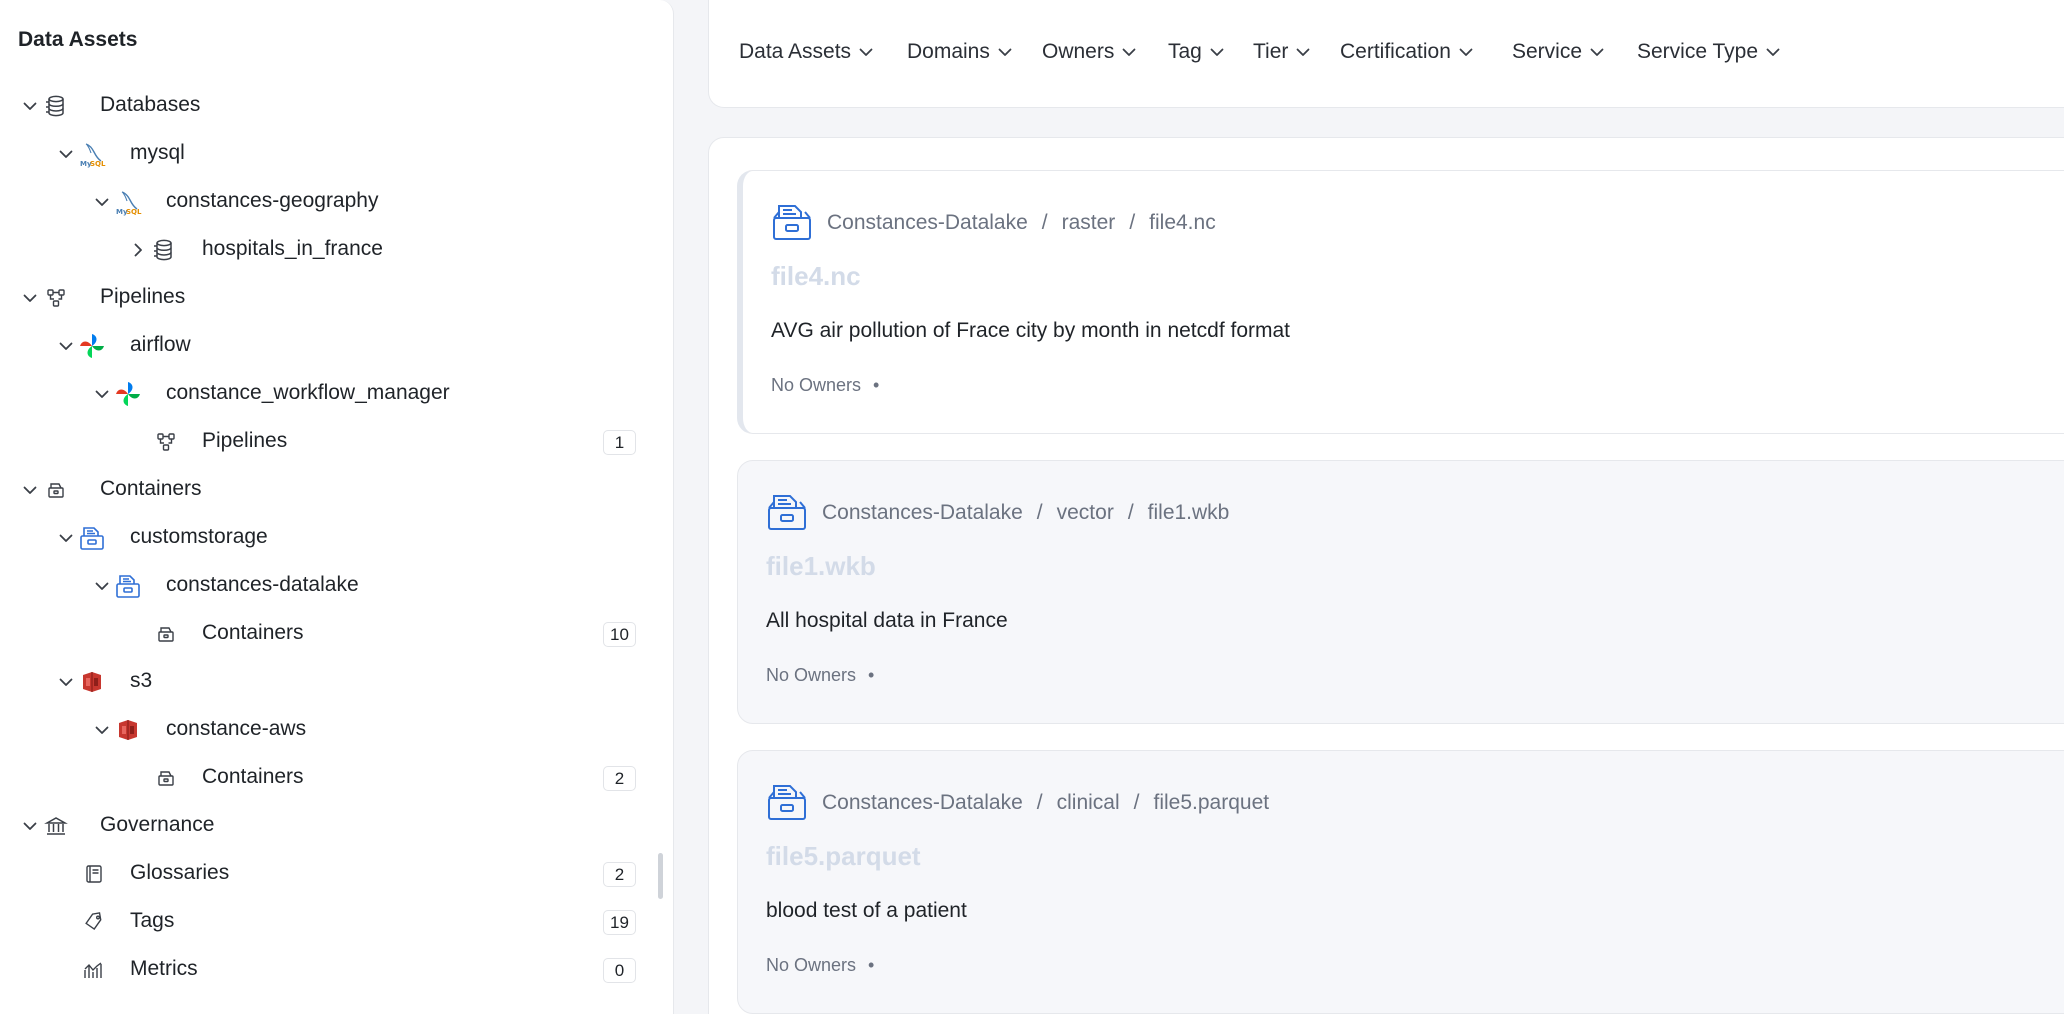  What do you see at coordinates (843, 856) in the screenshot?
I see `asset-name-link: file5.parquet` at bounding box center [843, 856].